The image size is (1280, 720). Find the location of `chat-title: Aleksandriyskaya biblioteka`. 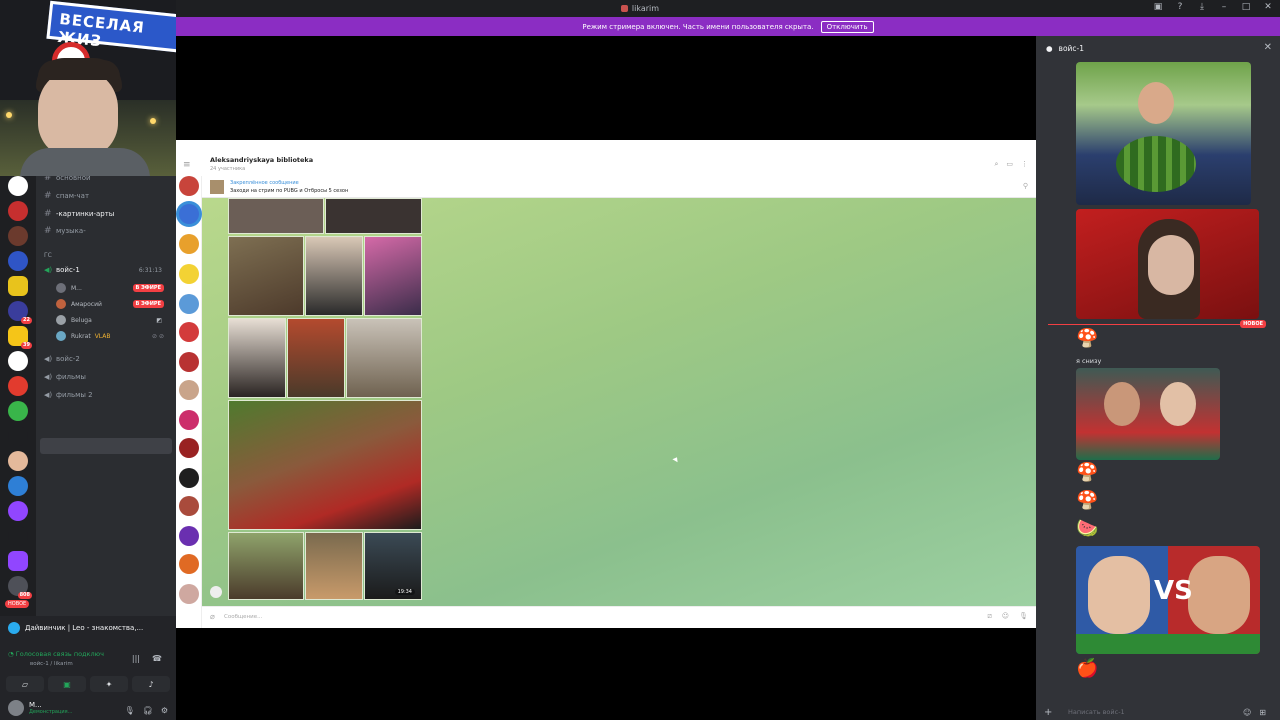

chat-title: Aleksandriyskaya biblioteka is located at coordinates (261, 160).